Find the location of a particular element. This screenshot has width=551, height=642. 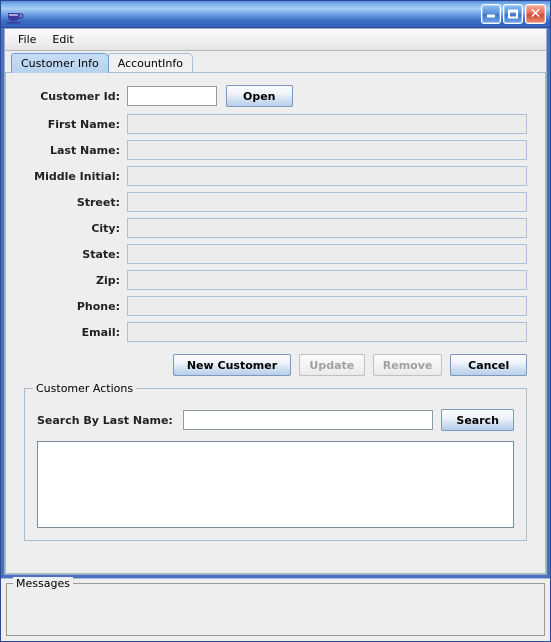

city-input is located at coordinates (327, 228).